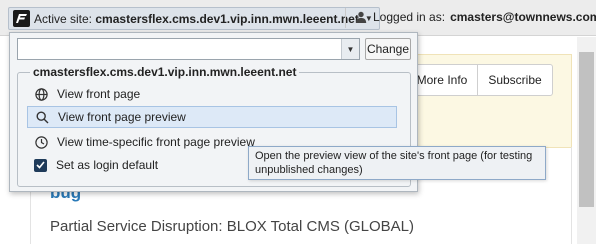  I want to click on subscribe-button: Subscribe, so click(515, 80).